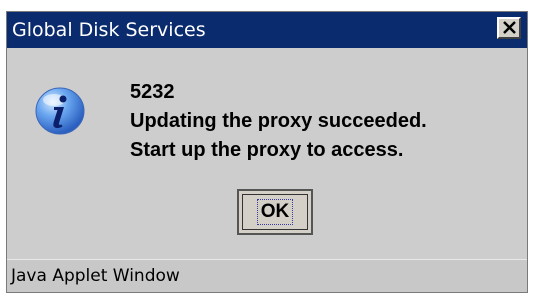  I want to click on status-bar: Java Applet Window, so click(267, 275).